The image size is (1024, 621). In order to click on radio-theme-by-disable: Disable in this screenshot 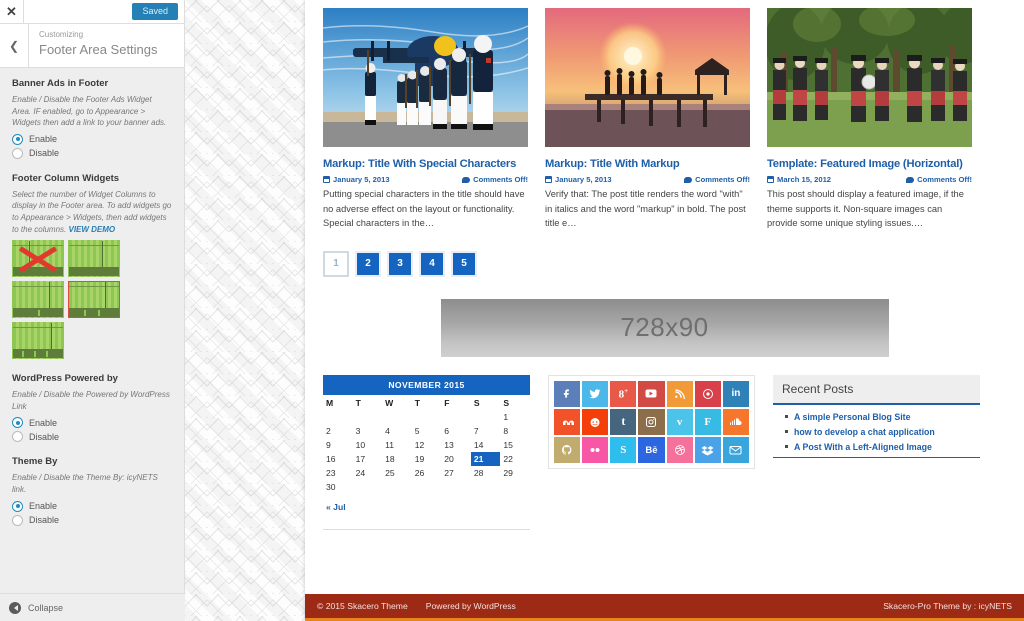, I will do `click(92, 520)`.